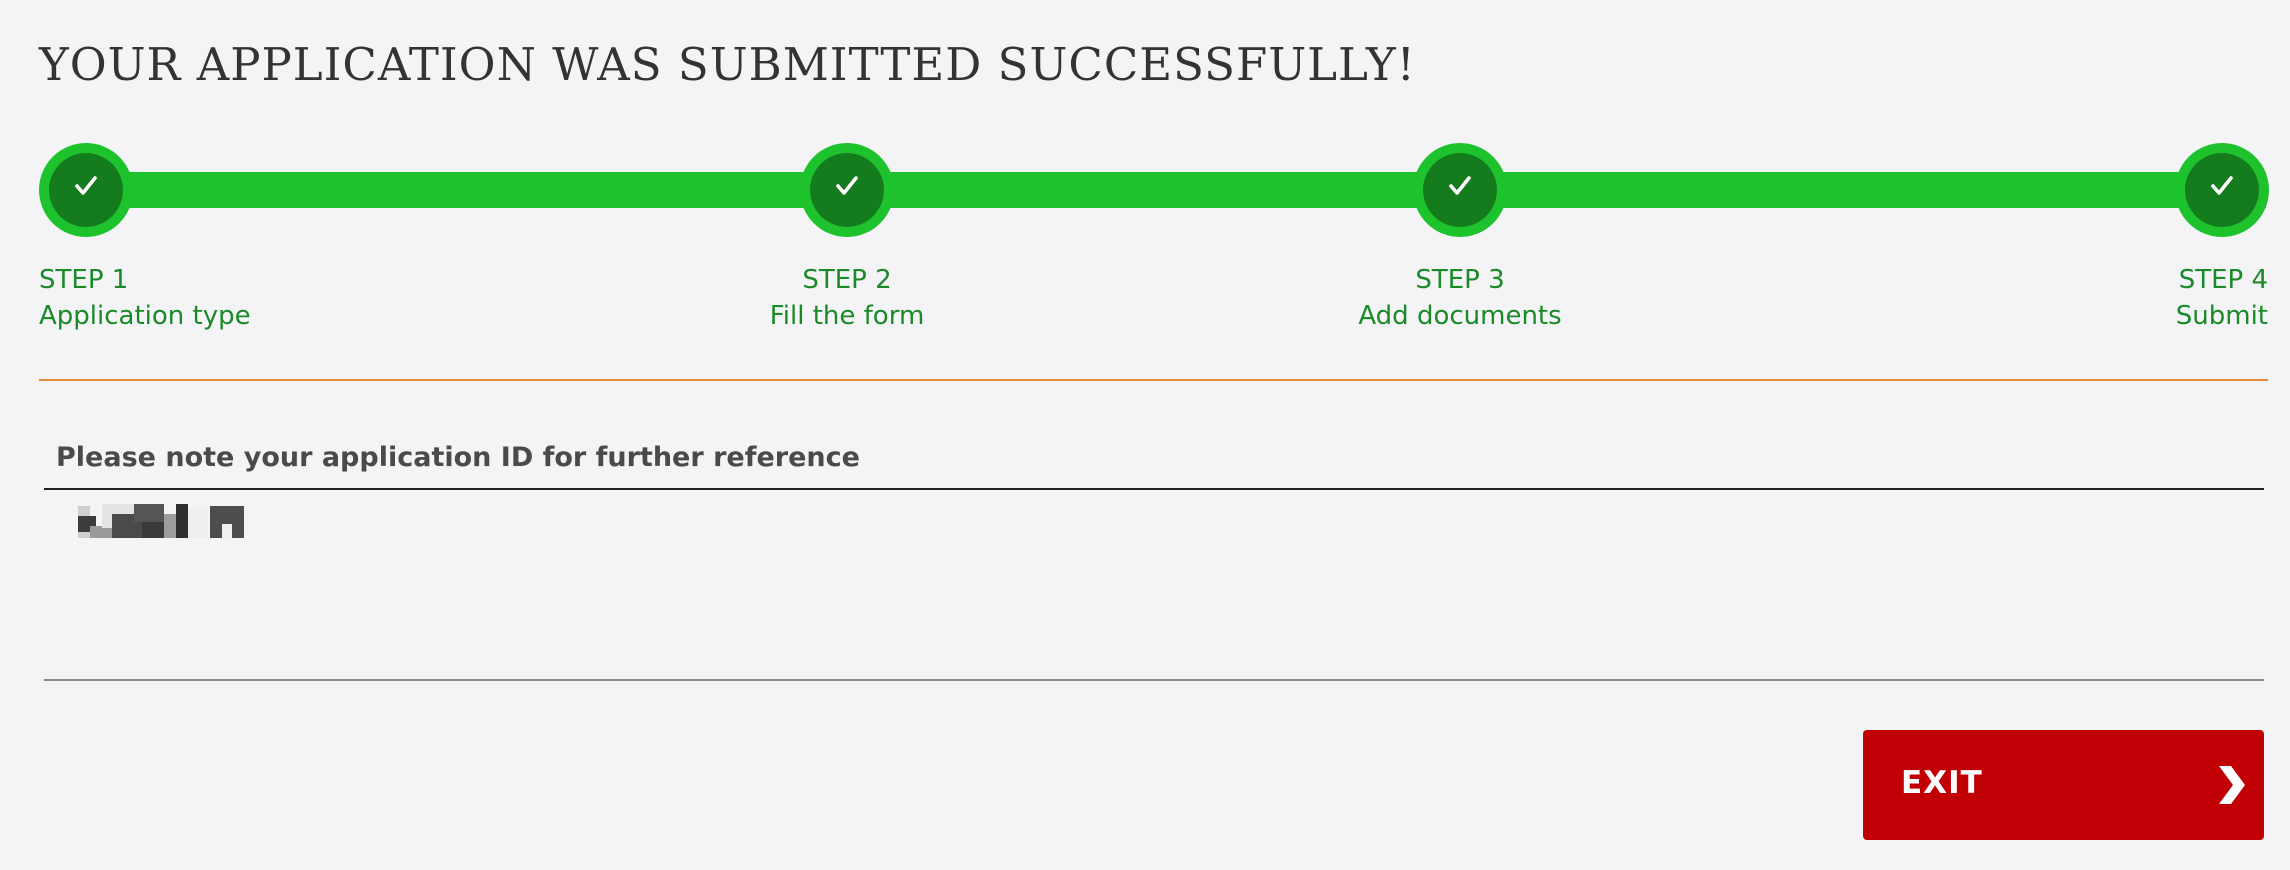  What do you see at coordinates (1460, 316) in the screenshot?
I see `step-name: Add documents` at bounding box center [1460, 316].